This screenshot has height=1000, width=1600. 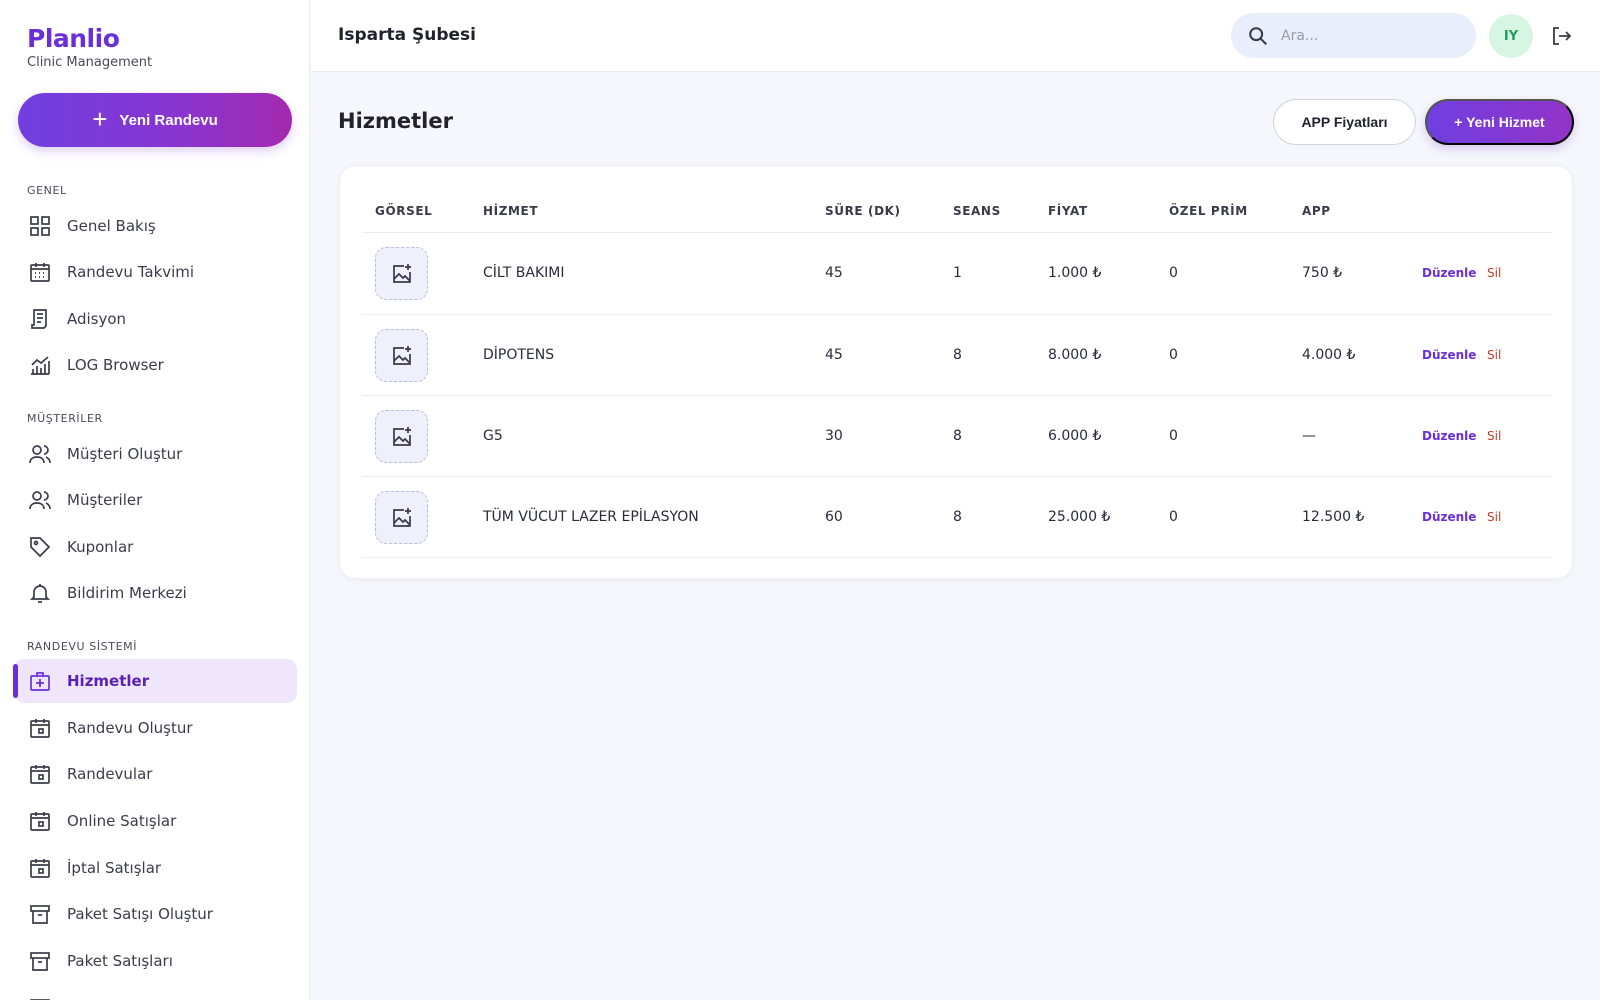 What do you see at coordinates (1371, 35) in the screenshot?
I see `search-input` at bounding box center [1371, 35].